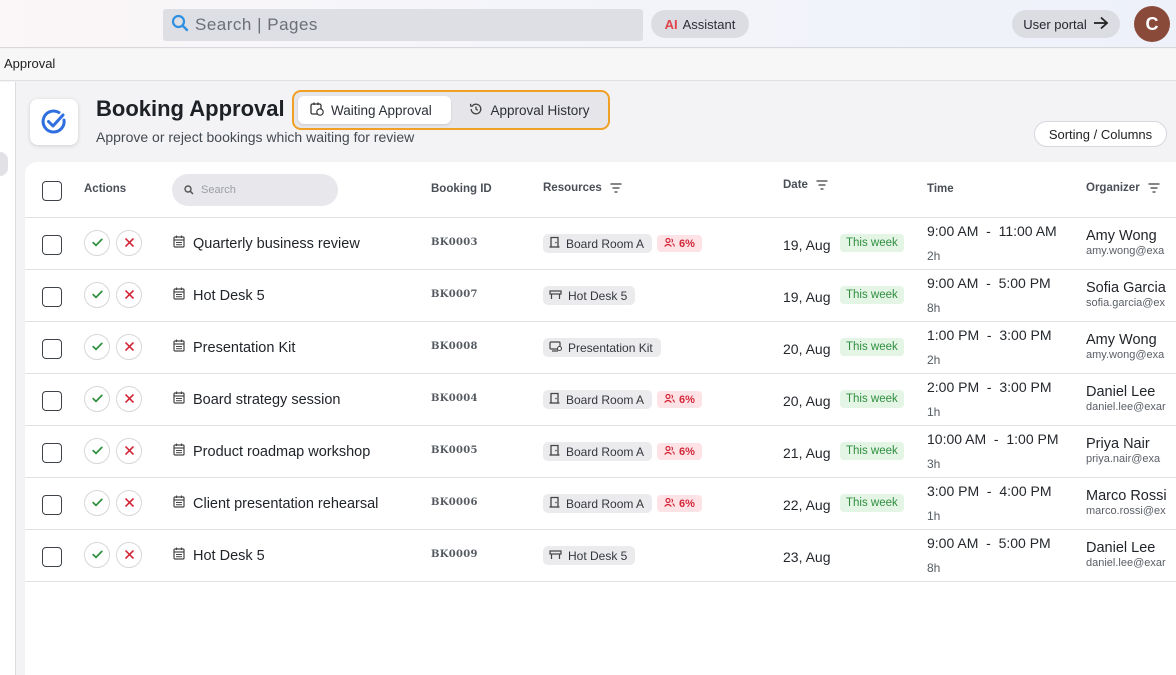  What do you see at coordinates (795, 185) in the screenshot?
I see `column-date-label: Date` at bounding box center [795, 185].